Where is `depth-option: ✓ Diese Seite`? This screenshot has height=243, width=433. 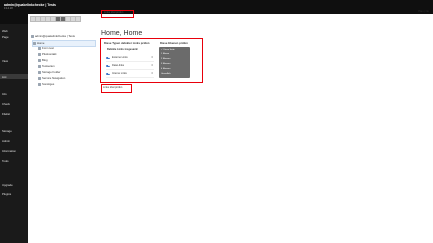
depth-option: ✓ Diese Seite is located at coordinates (168, 49).